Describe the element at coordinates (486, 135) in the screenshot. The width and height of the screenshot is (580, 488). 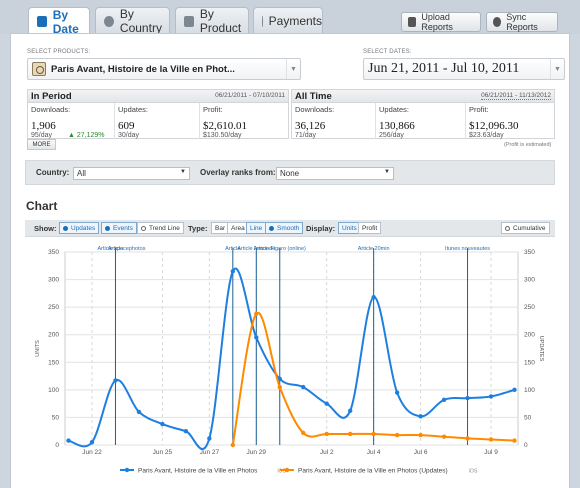
I see `stat-rate: $23.63/day` at that location.